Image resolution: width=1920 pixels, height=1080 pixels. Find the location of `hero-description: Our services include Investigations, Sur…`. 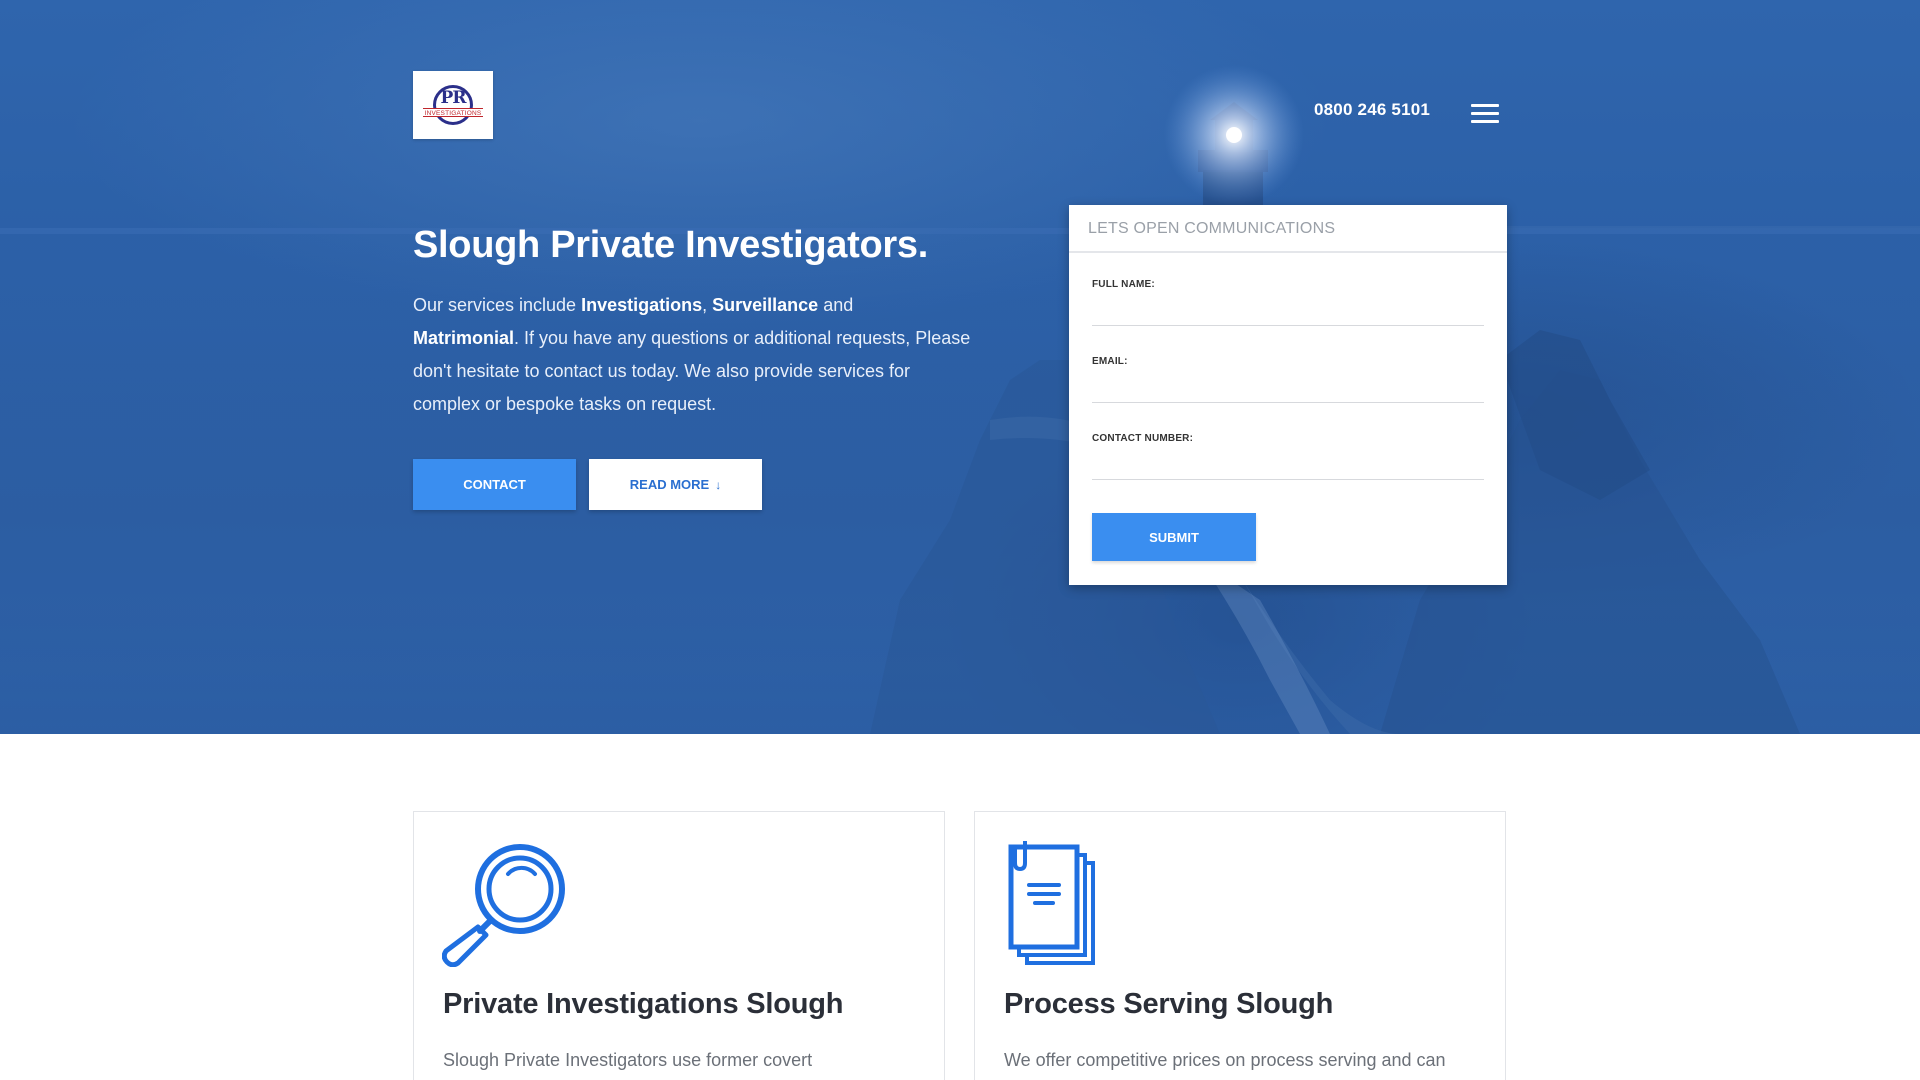

hero-description: Our services include Investigations, Sur… is located at coordinates (693, 355).